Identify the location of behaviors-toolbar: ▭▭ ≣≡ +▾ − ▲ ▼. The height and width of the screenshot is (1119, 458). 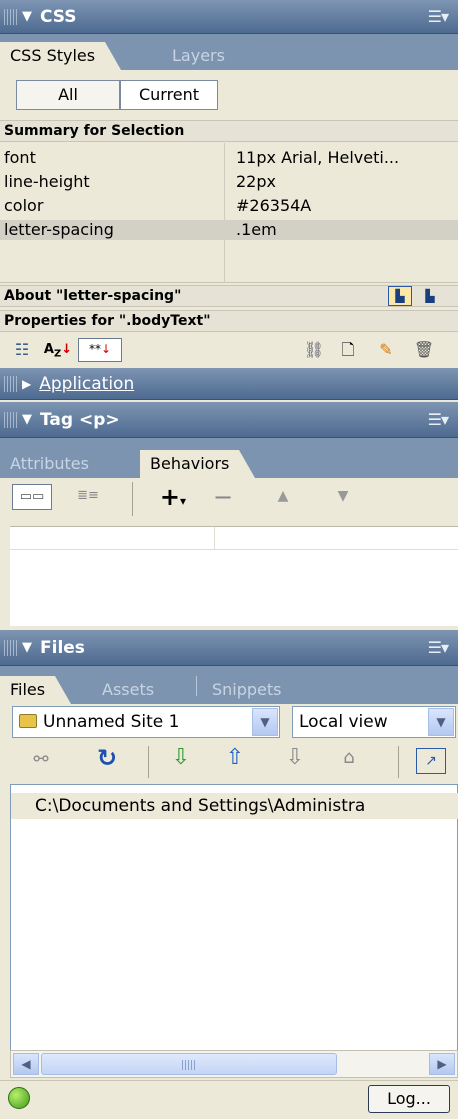
(229, 499).